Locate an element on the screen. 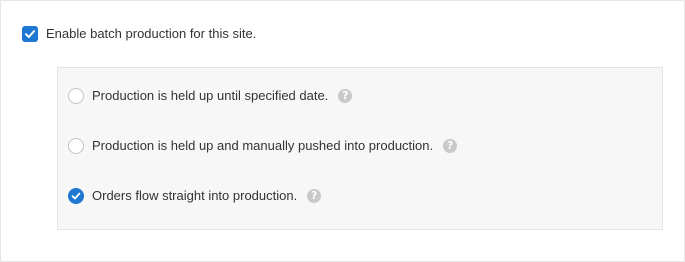  option-flow-straight: Orders flow straight into production. ? is located at coordinates (195, 196).